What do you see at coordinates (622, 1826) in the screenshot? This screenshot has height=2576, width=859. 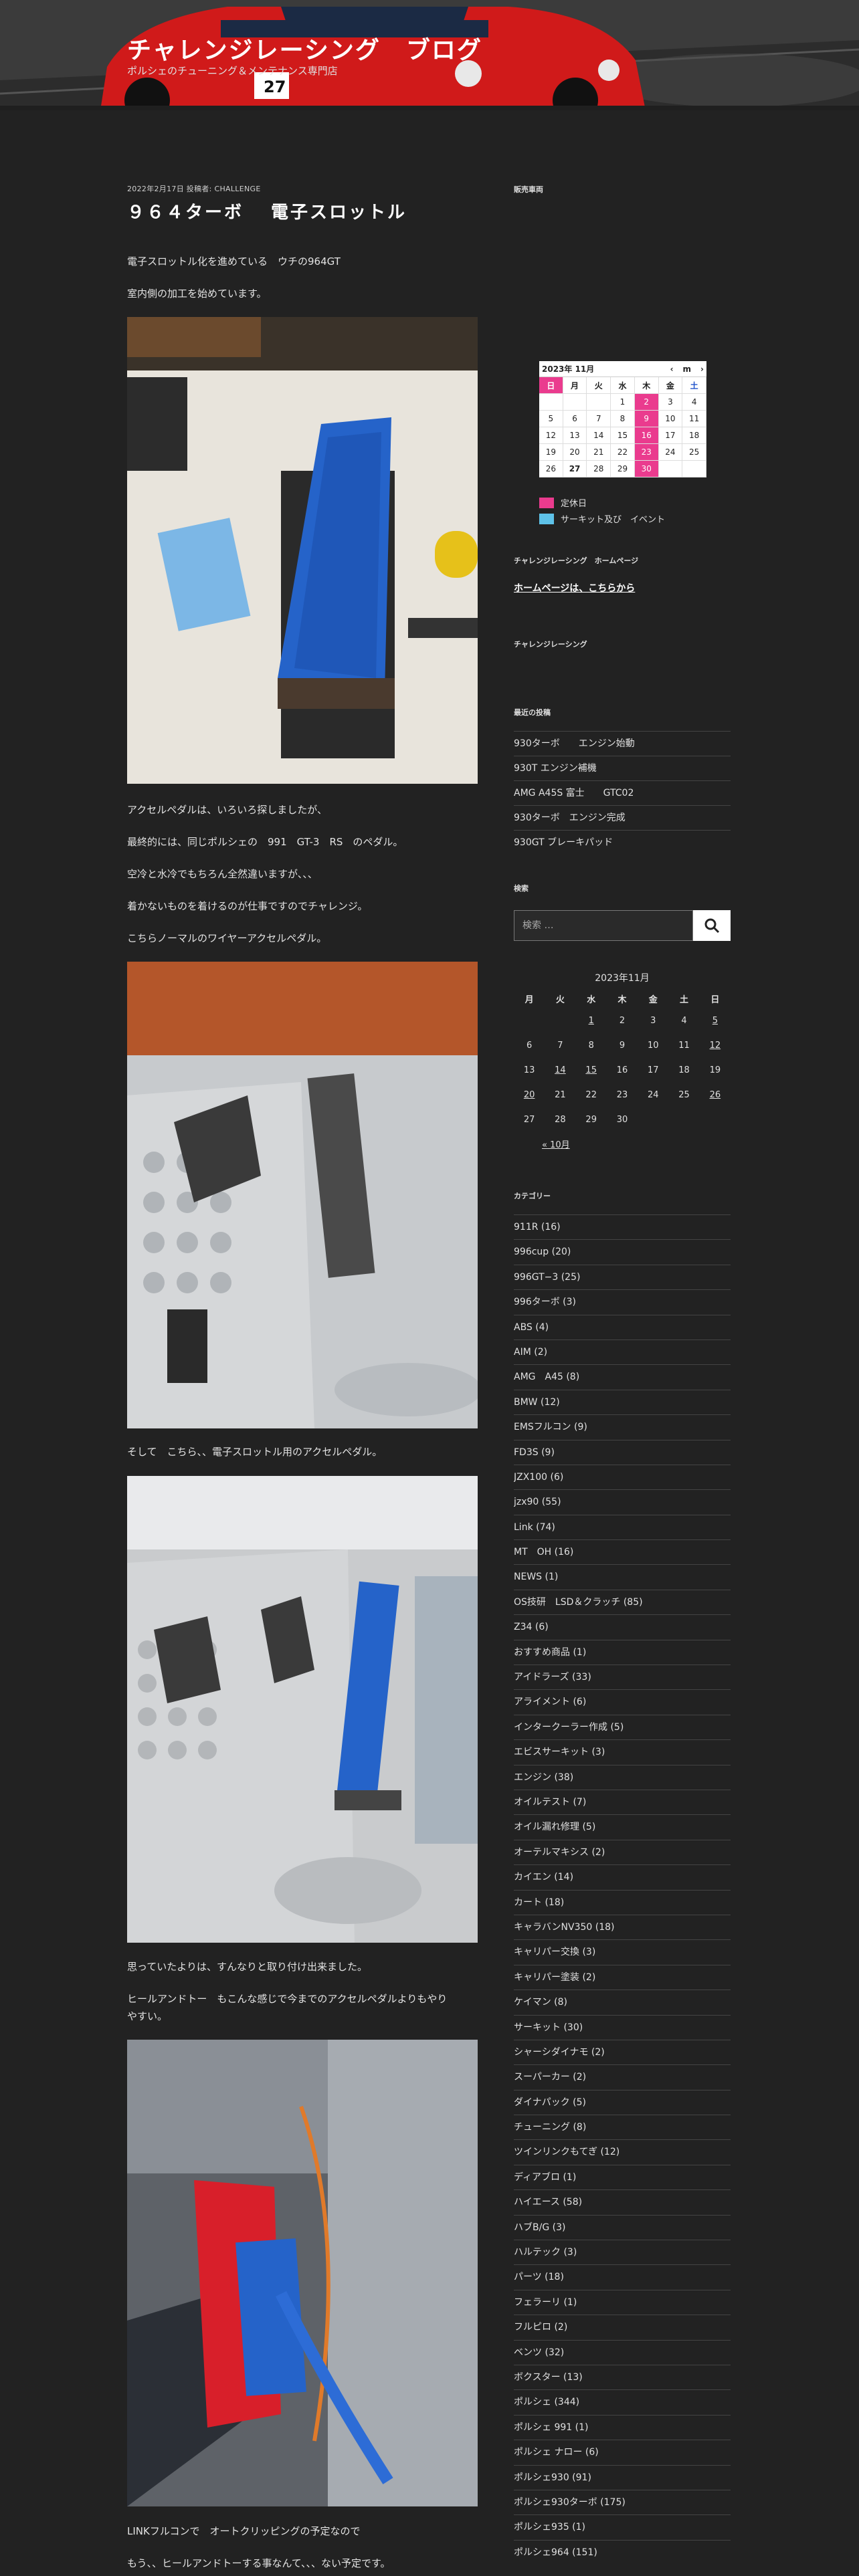 I see `category-link: オイル漏れ修理 (5)` at bounding box center [622, 1826].